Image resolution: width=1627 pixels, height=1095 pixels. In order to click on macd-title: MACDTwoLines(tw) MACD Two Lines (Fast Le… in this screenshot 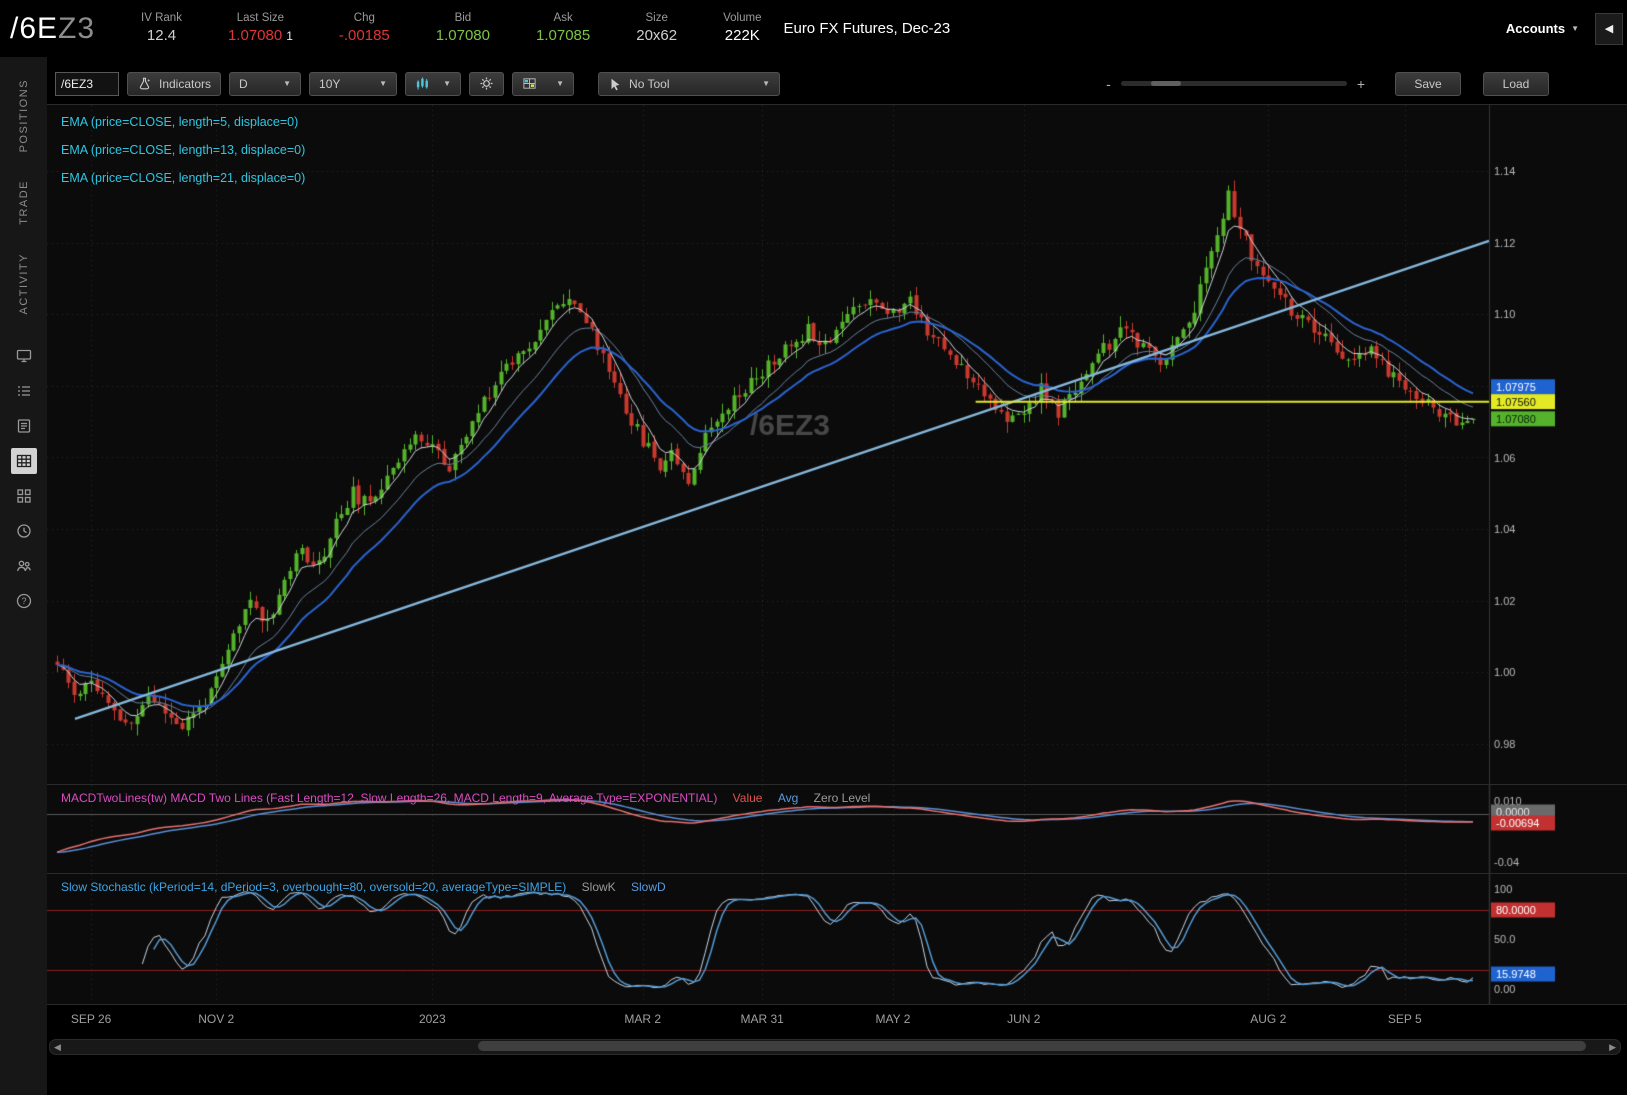, I will do `click(389, 798)`.